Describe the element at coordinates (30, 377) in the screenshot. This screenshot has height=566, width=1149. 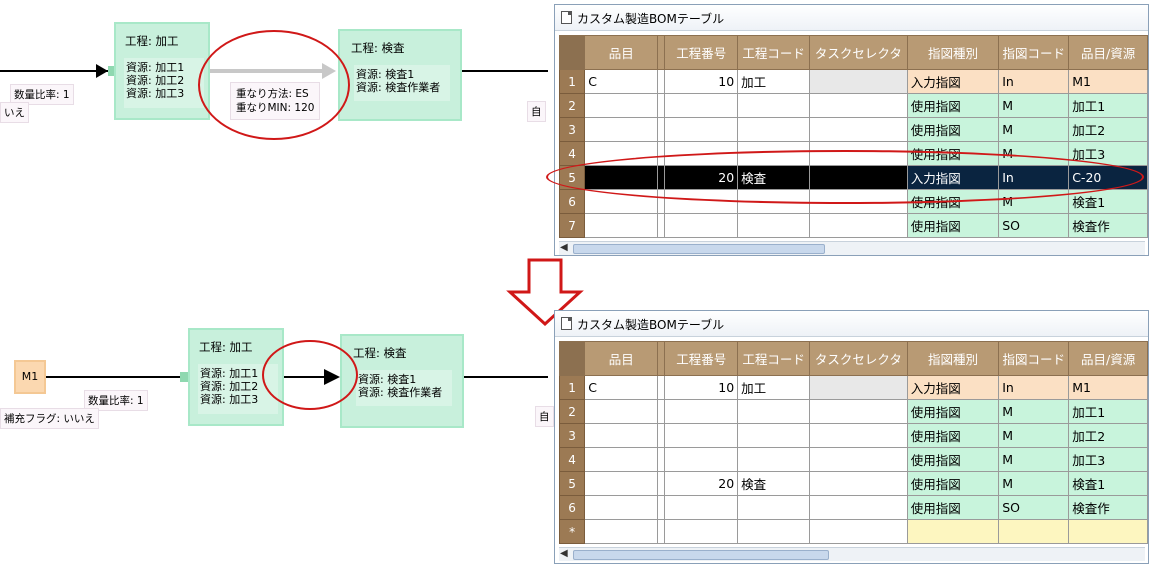
I see `item-node-m1: M1` at that location.